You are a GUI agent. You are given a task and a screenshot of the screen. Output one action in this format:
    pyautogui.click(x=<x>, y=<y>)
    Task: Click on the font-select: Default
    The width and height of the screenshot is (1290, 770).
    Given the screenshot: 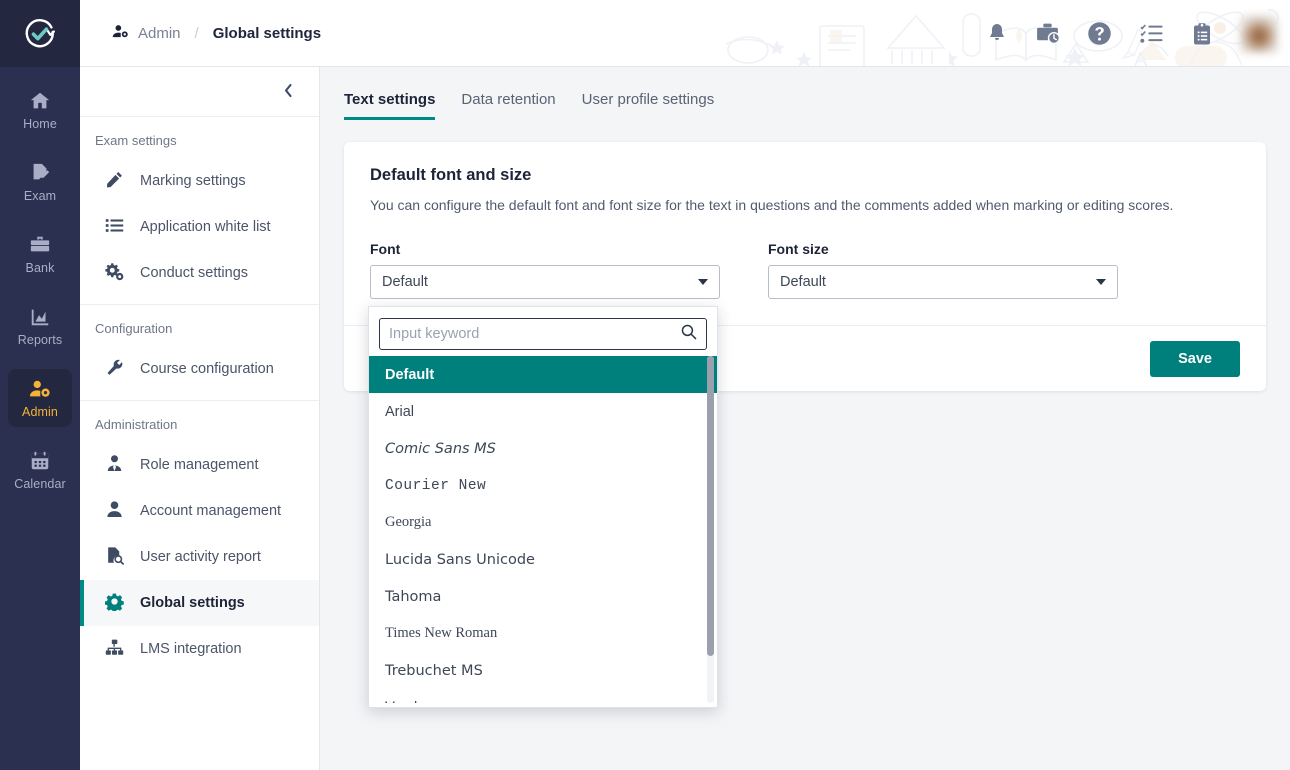 What is the action you would take?
    pyautogui.click(x=545, y=282)
    